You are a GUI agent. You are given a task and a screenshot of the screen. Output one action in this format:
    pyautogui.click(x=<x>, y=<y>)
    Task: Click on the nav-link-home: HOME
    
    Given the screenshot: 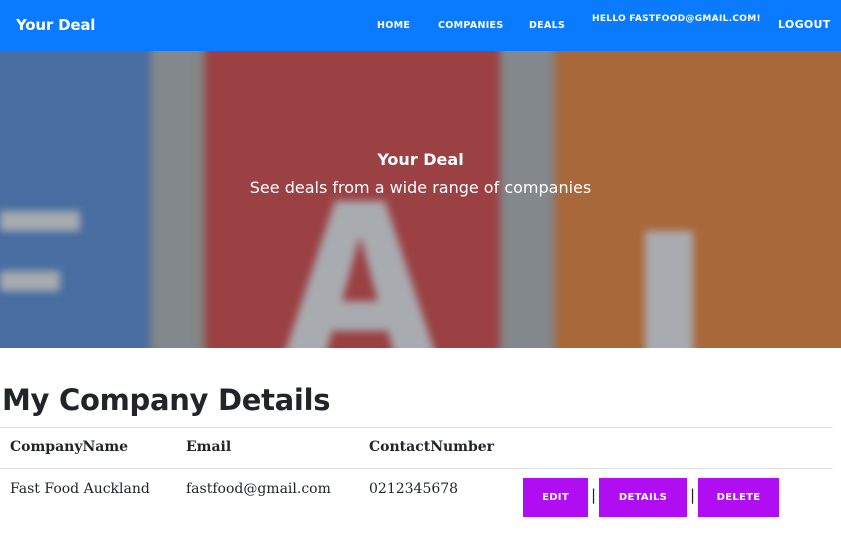 What is the action you would take?
    pyautogui.click(x=393, y=25)
    